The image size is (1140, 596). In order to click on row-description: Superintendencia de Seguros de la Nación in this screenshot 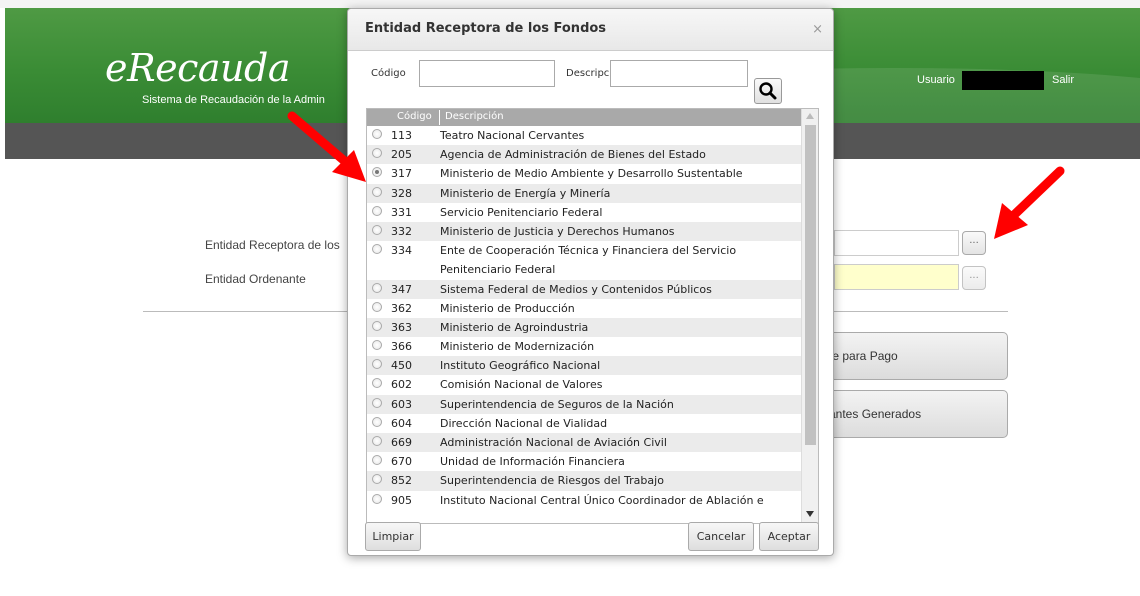, I will do `click(557, 404)`.